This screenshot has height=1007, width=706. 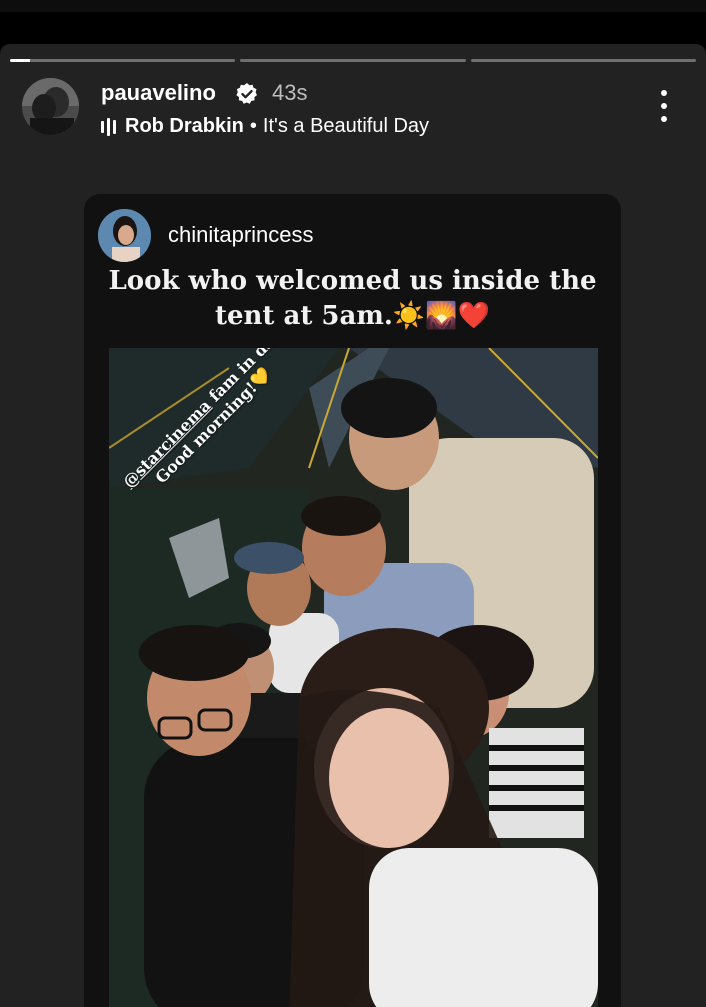 I want to click on verified-badge-icon, so click(x=247, y=94).